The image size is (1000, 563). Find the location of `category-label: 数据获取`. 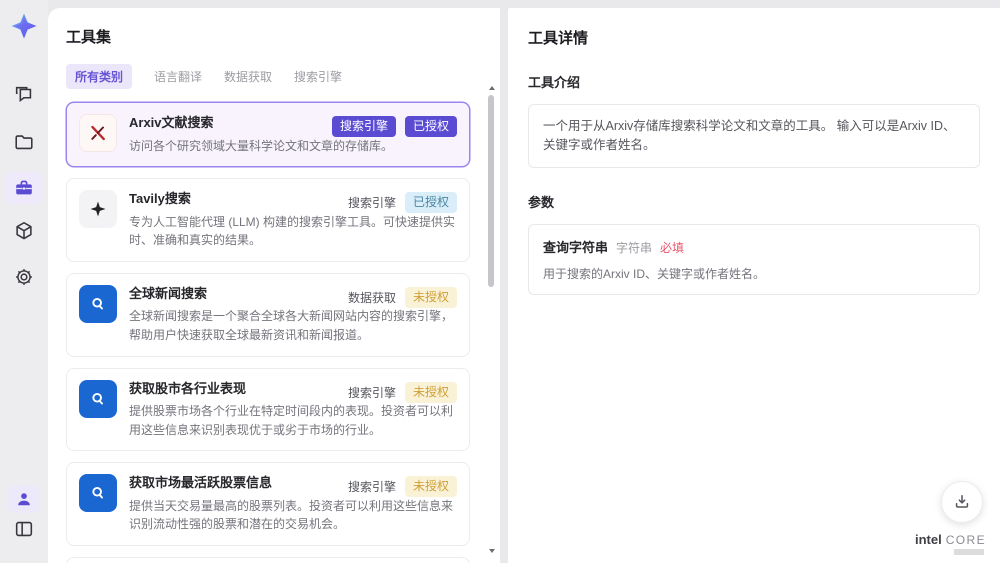

category-label: 数据获取 is located at coordinates (371, 297).